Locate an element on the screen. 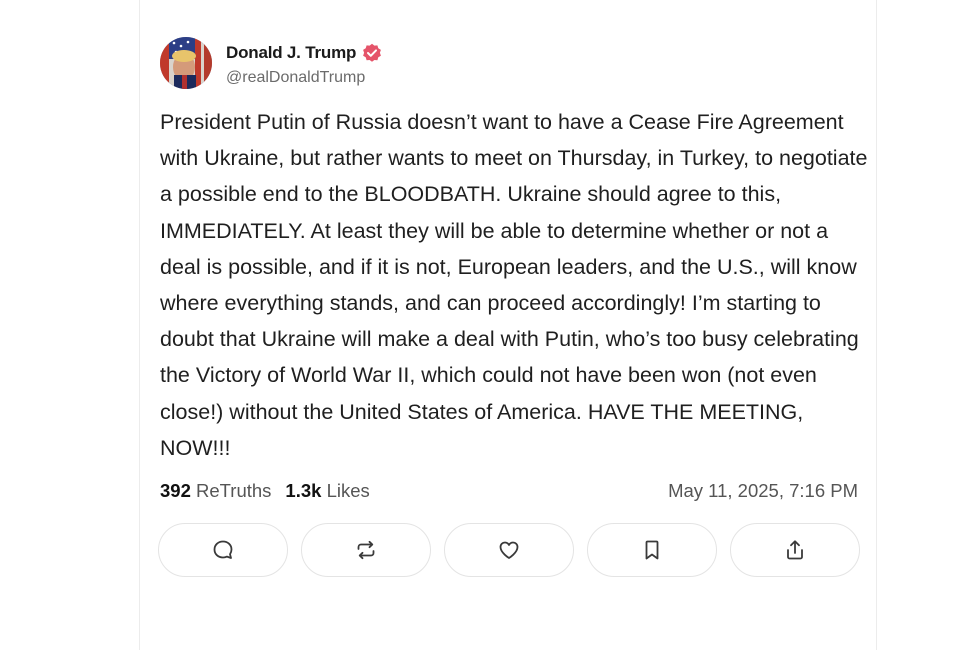 This screenshot has width=980, height=650. retruths-label: ReTruths is located at coordinates (234, 490).